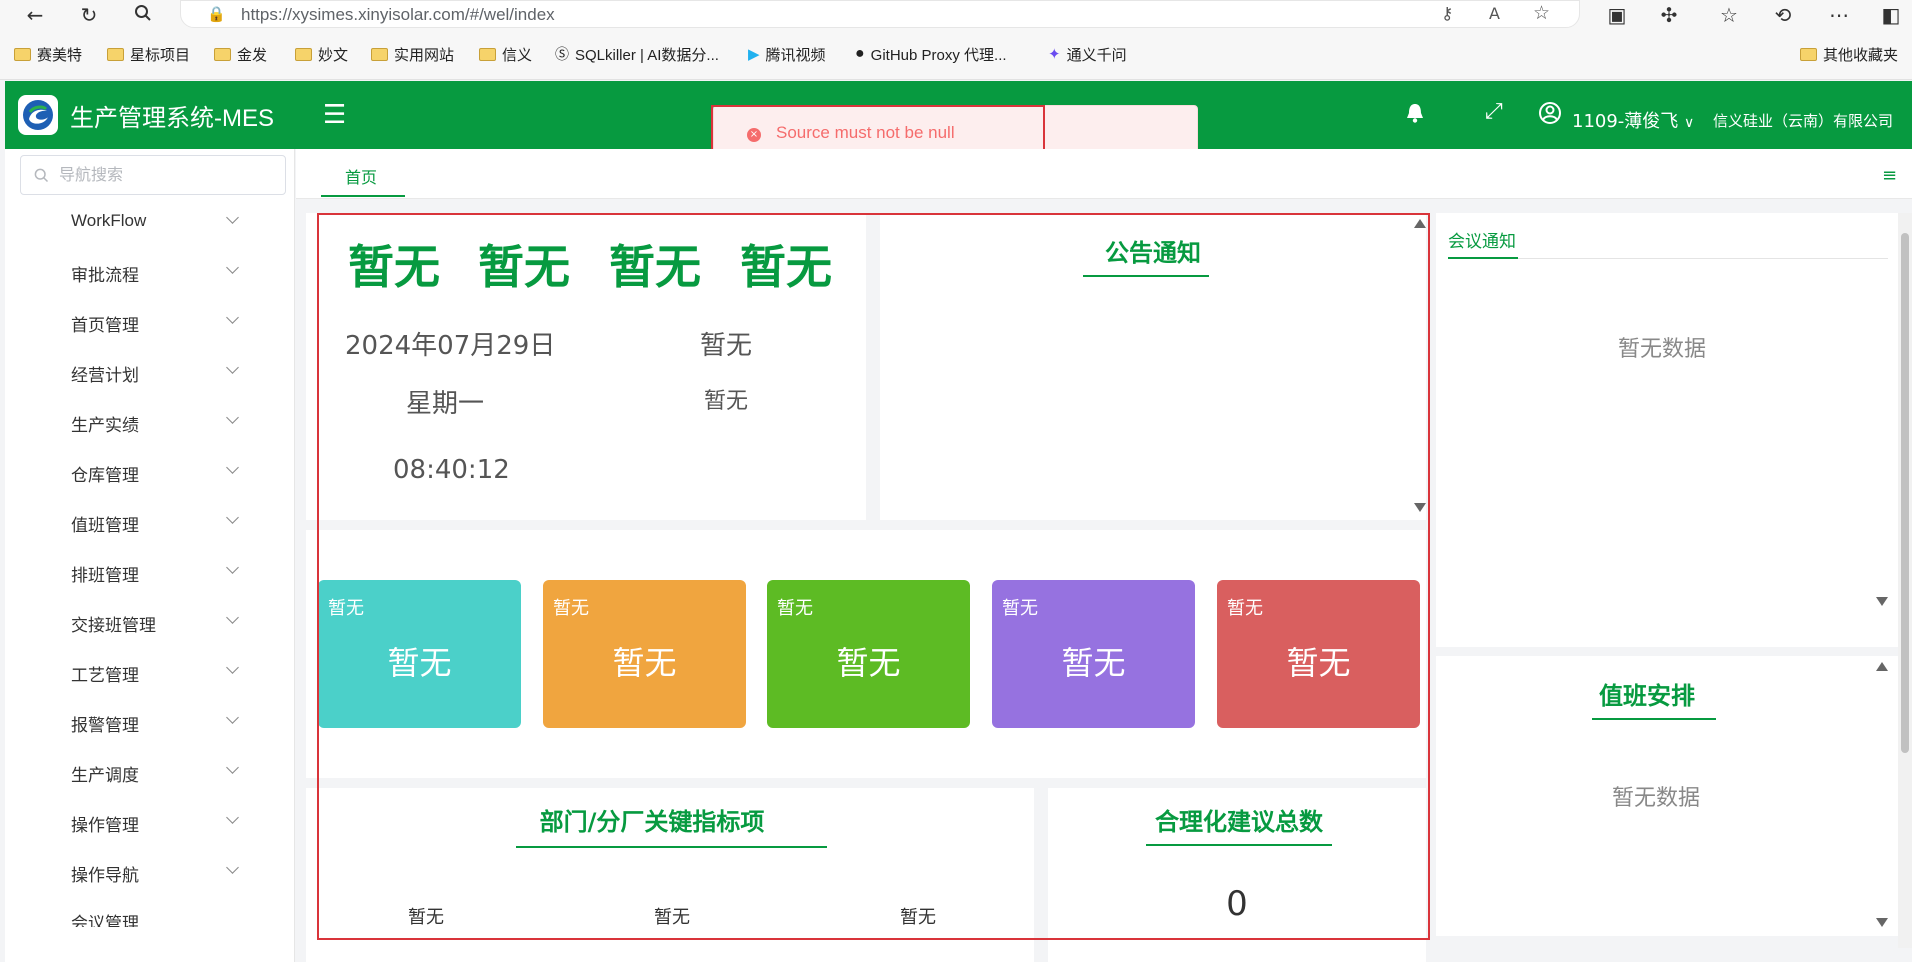  I want to click on sidebar-item-operation: 操作管理, so click(149, 822).